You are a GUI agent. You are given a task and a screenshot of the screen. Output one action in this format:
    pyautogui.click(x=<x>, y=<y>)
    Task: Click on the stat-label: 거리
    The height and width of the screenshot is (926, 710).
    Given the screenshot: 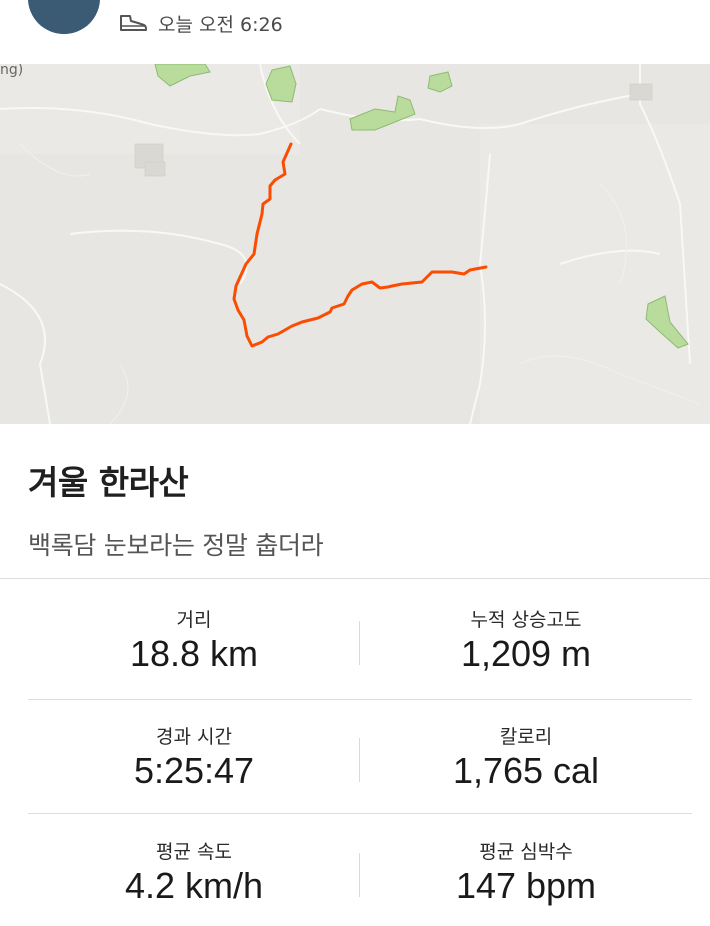 What is the action you would take?
    pyautogui.click(x=194, y=620)
    